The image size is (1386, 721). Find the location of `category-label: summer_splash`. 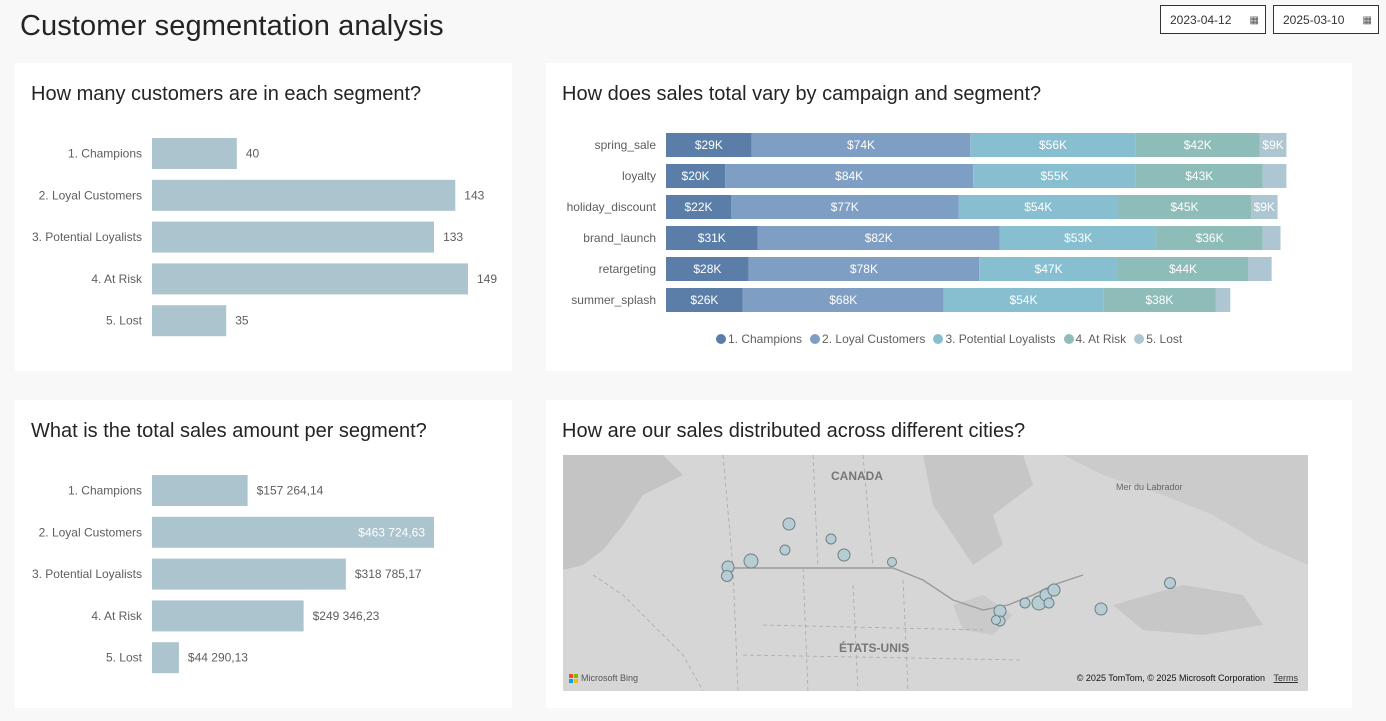

category-label: summer_splash is located at coordinates (613, 300).